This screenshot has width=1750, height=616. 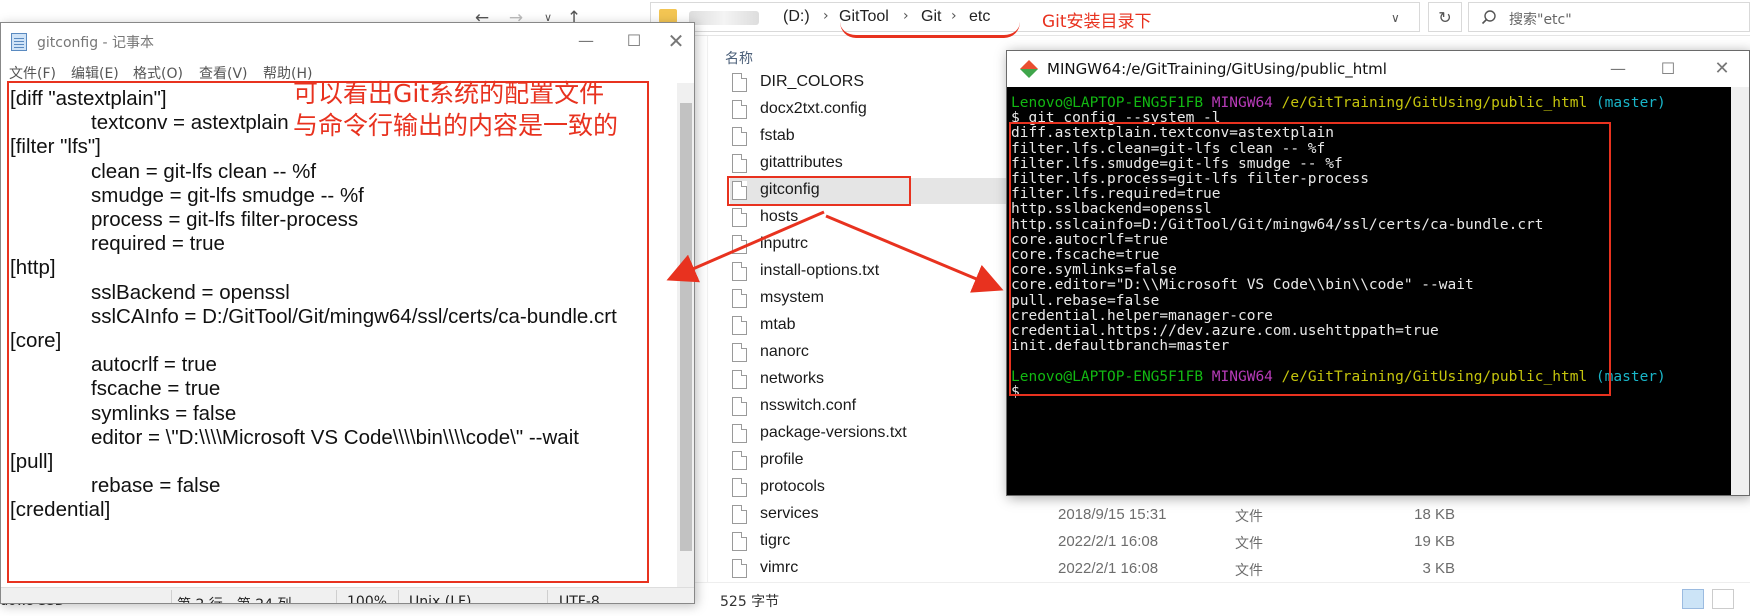 What do you see at coordinates (792, 297) in the screenshot?
I see `file-name: msystem` at bounding box center [792, 297].